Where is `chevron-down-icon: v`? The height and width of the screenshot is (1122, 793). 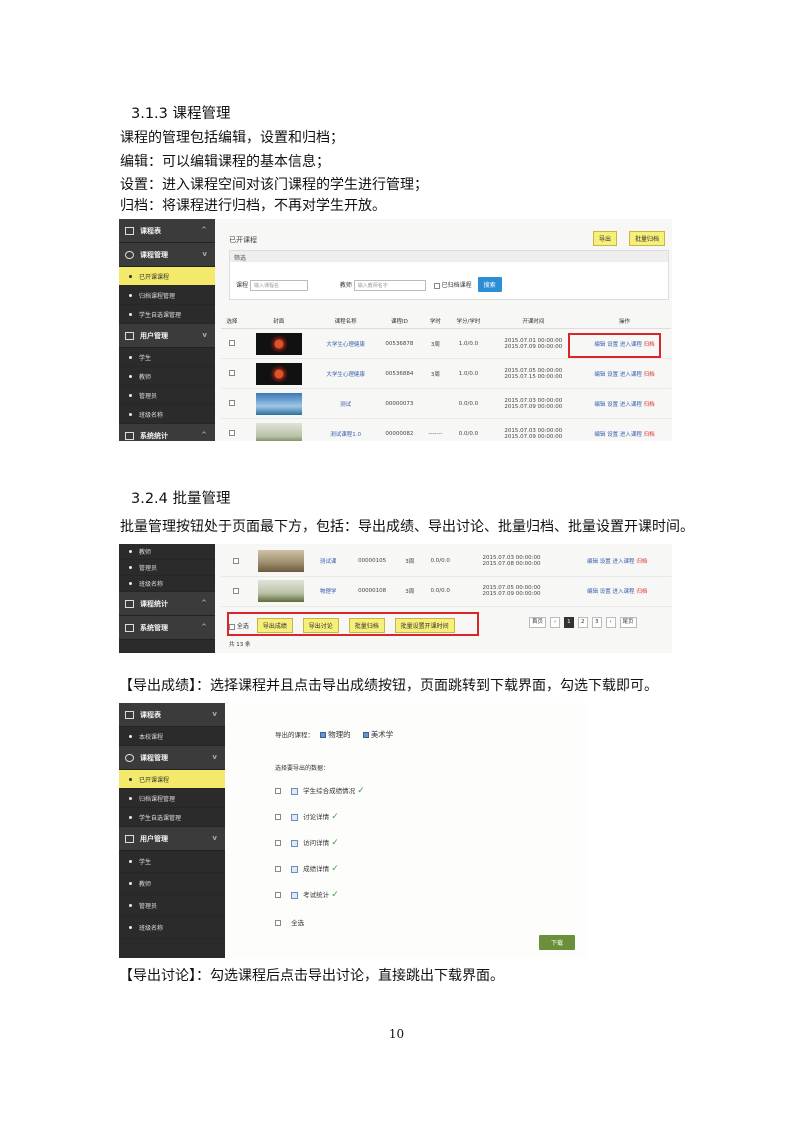
chevron-down-icon: v is located at coordinates (214, 838).